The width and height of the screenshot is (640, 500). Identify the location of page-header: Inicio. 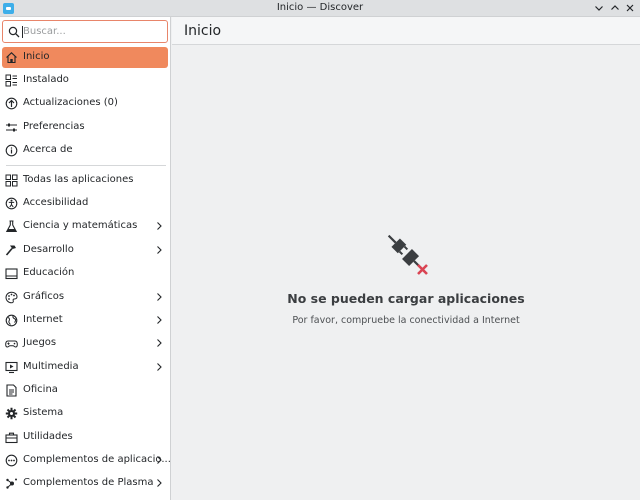
(406, 31).